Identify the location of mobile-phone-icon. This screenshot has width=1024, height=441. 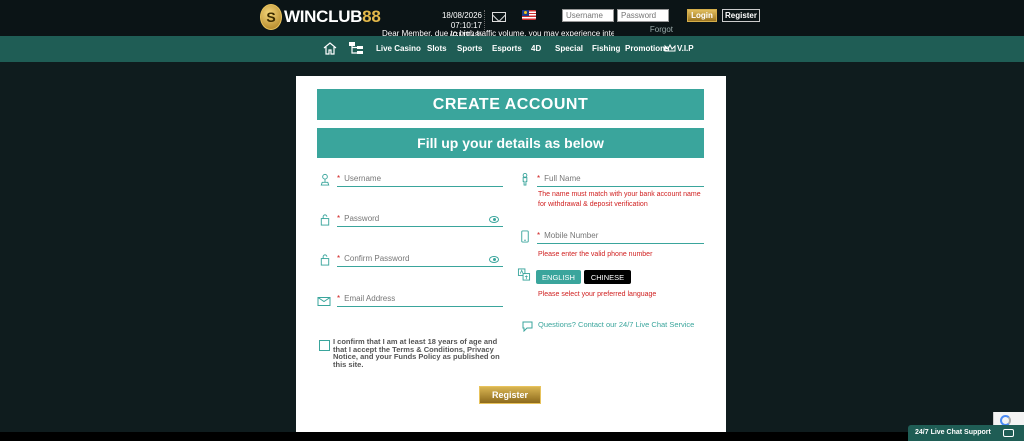
(525, 236).